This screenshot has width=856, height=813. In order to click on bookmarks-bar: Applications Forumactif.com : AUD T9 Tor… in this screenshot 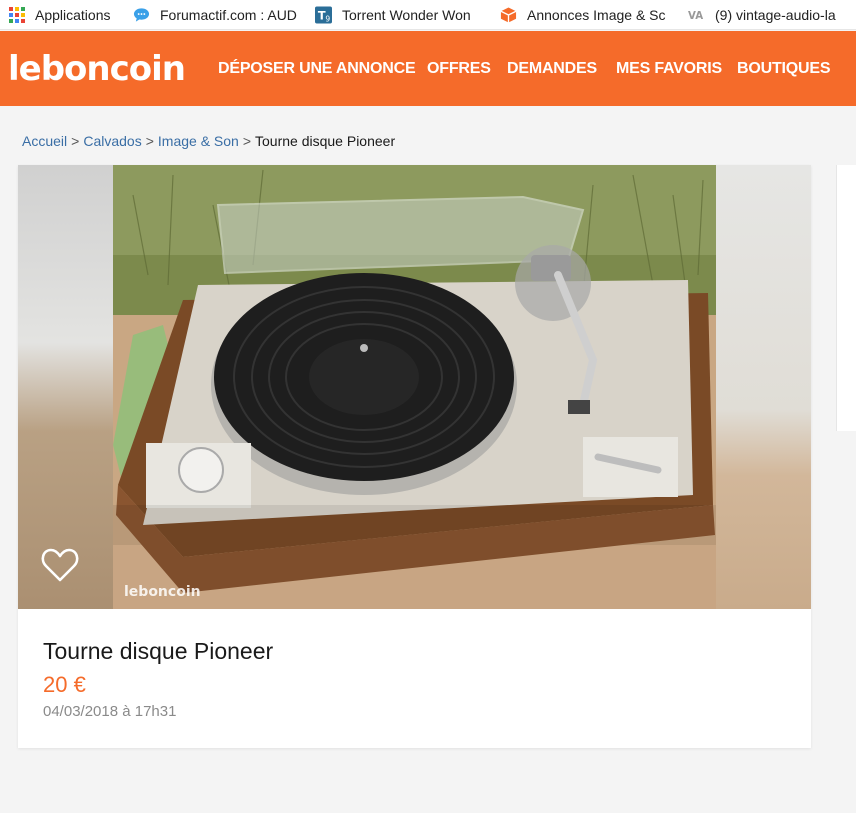, I will do `click(428, 15)`.